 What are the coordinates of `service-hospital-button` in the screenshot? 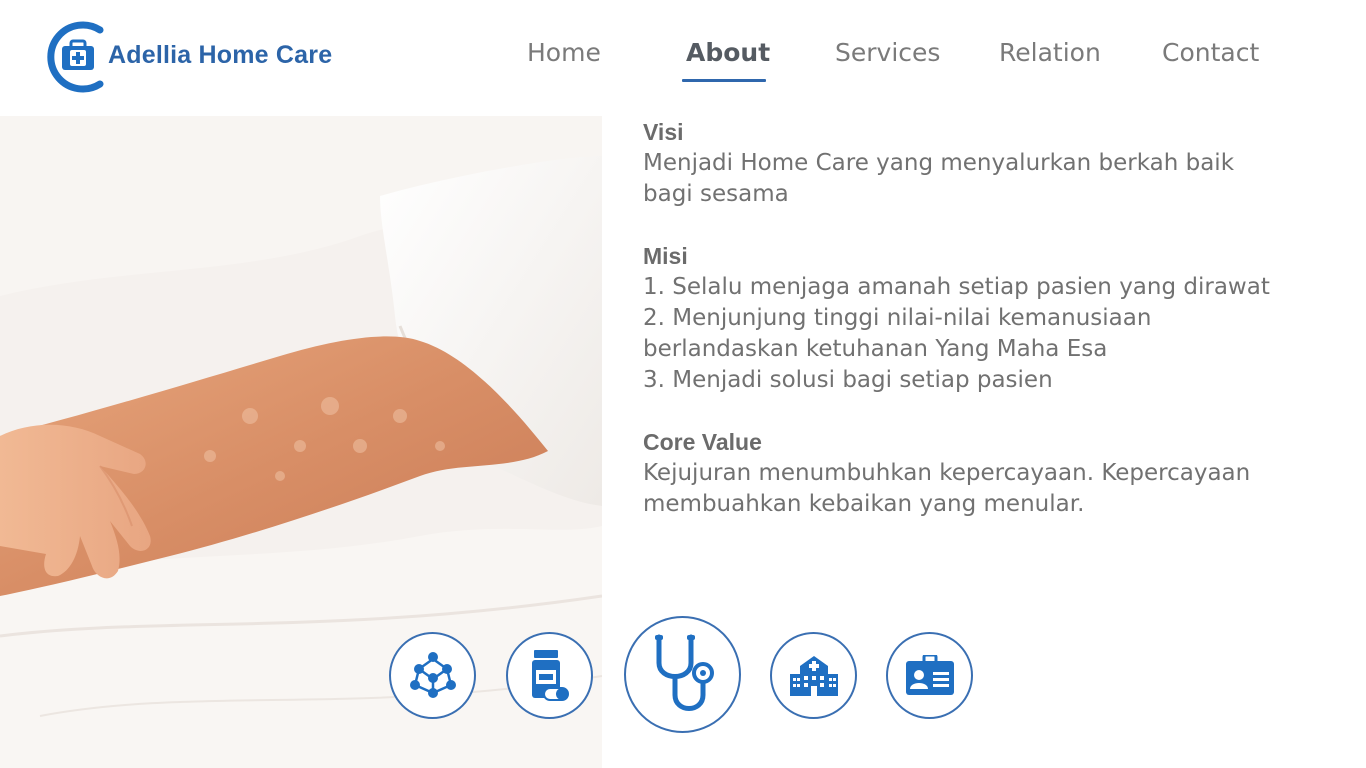 It's located at (813, 675).